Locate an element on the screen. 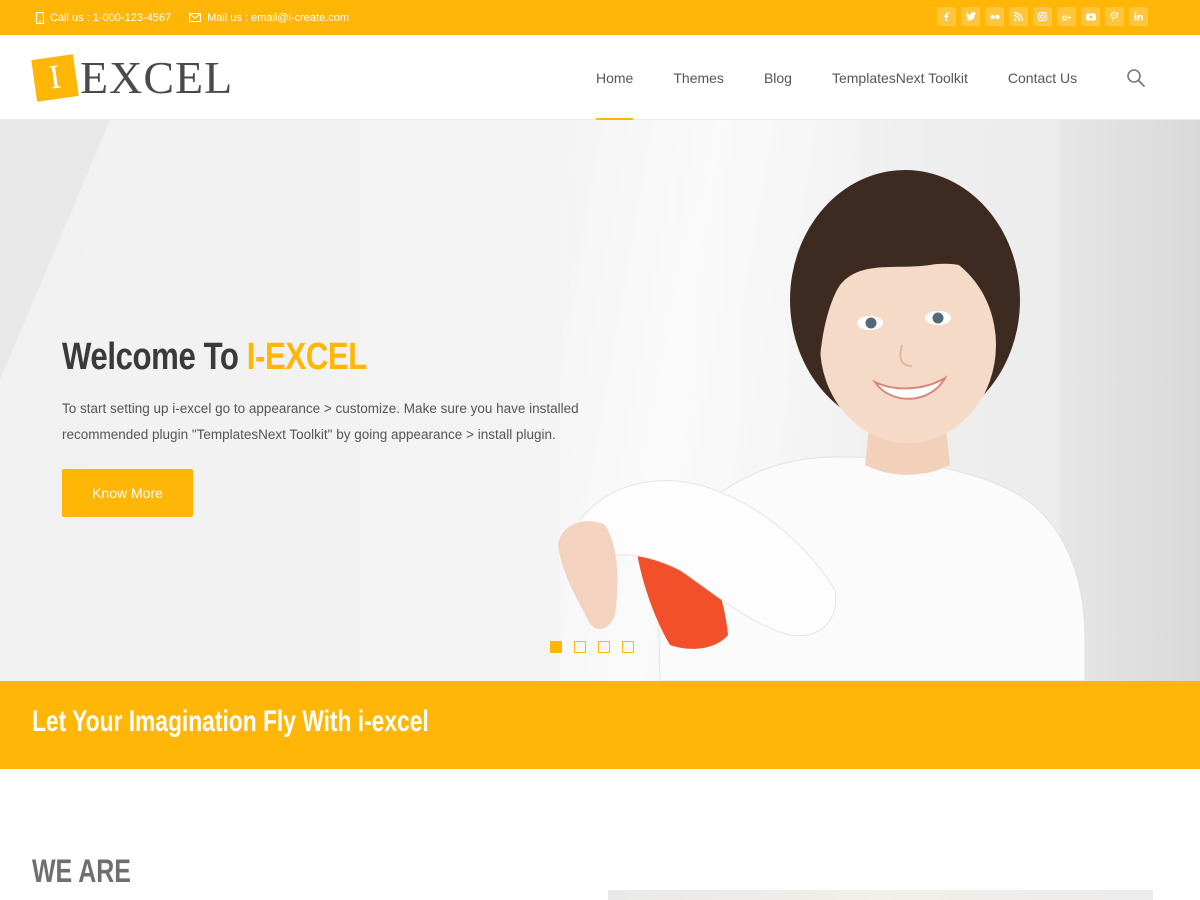 This screenshot has height=900, width=1200. linkedin-icon is located at coordinates (1138, 16).